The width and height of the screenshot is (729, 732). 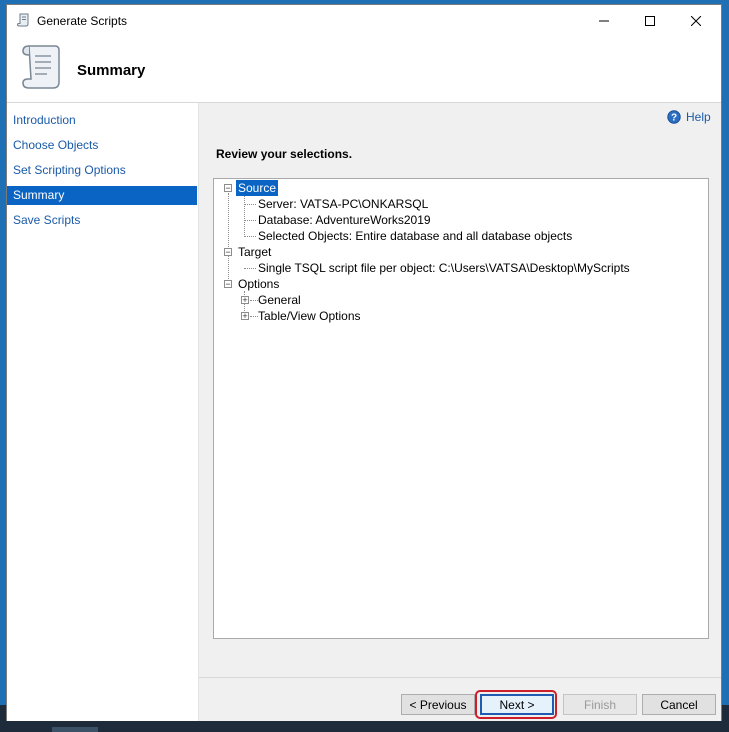 I want to click on taskbar-strip, so click(x=75, y=729).